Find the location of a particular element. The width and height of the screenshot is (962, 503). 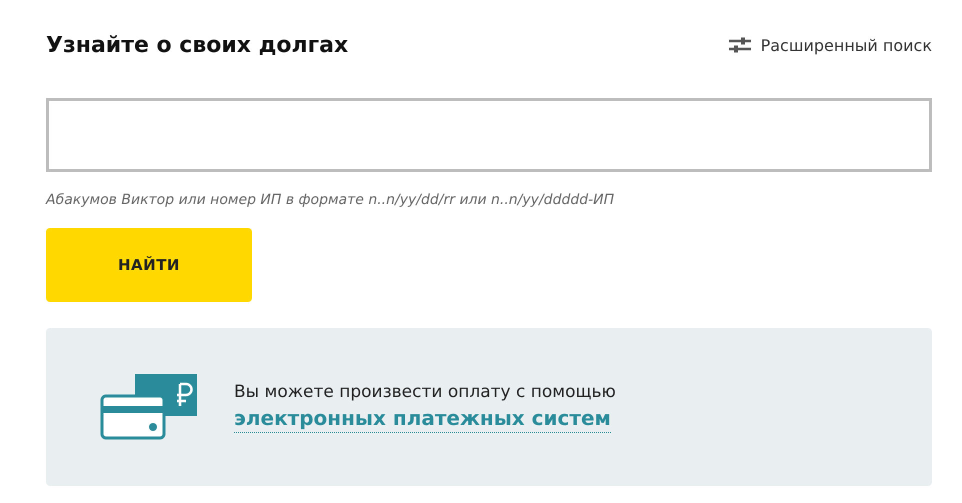

search-button: НАЙТИ is located at coordinates (149, 265).